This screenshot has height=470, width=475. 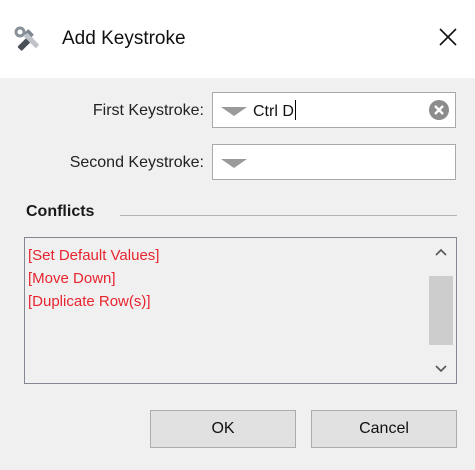 I want to click on list-item: [Set Default Values], so click(x=94, y=255).